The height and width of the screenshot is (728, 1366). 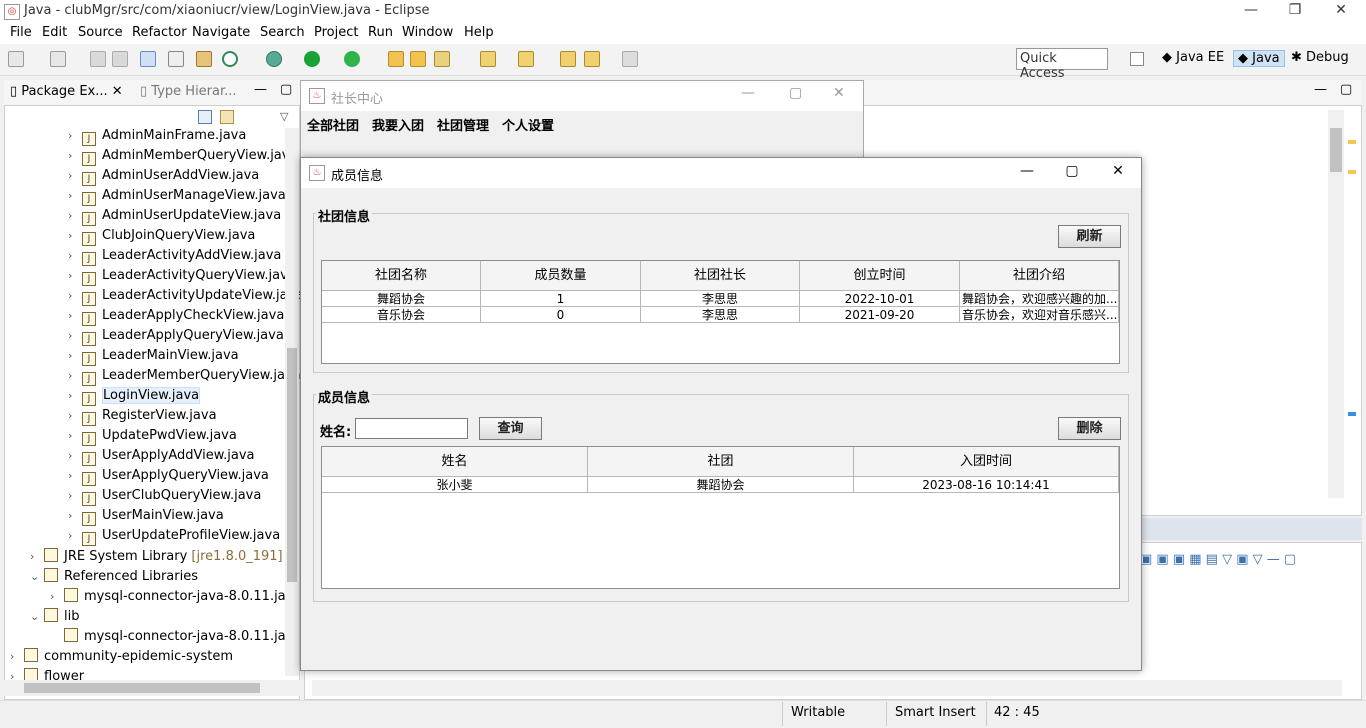 I want to click on tree-item: › J AdminUserUpdateView.java, so click(x=174, y=218).